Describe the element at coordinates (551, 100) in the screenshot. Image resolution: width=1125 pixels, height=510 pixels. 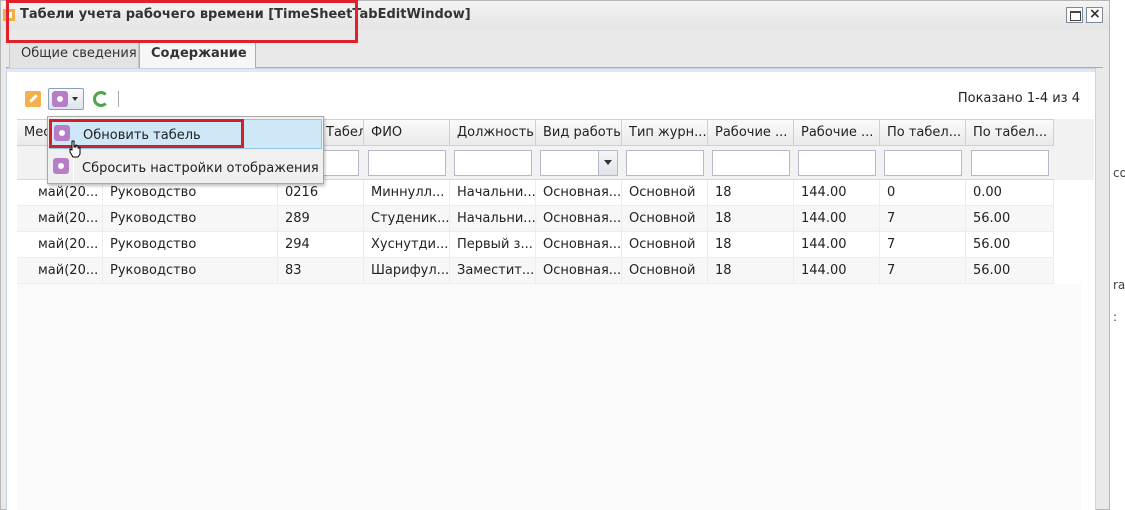
I see `grid-toolbar: Показано 1-4 из 4` at that location.